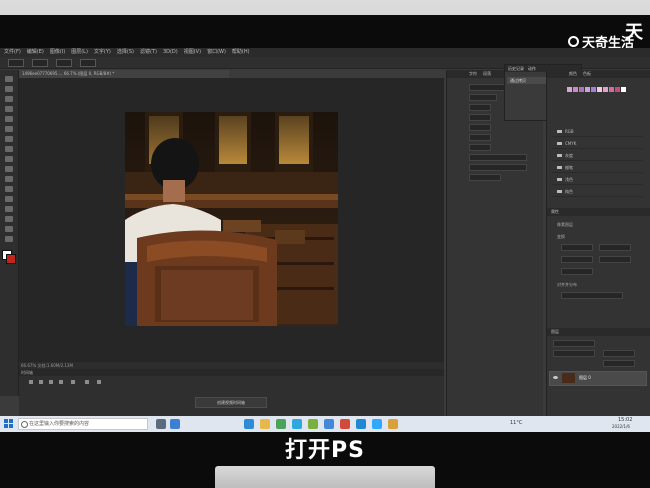 Image resolution: width=650 pixels, height=488 pixels. I want to click on tab-character: 字符, so click(473, 74).